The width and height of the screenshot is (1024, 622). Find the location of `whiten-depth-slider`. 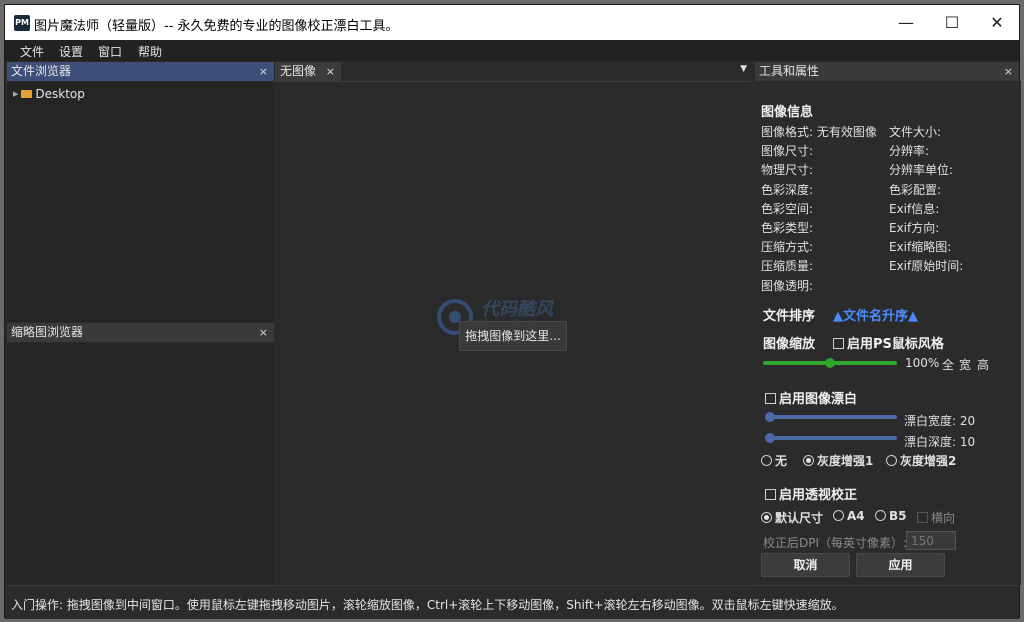

whiten-depth-slider is located at coordinates (831, 438).